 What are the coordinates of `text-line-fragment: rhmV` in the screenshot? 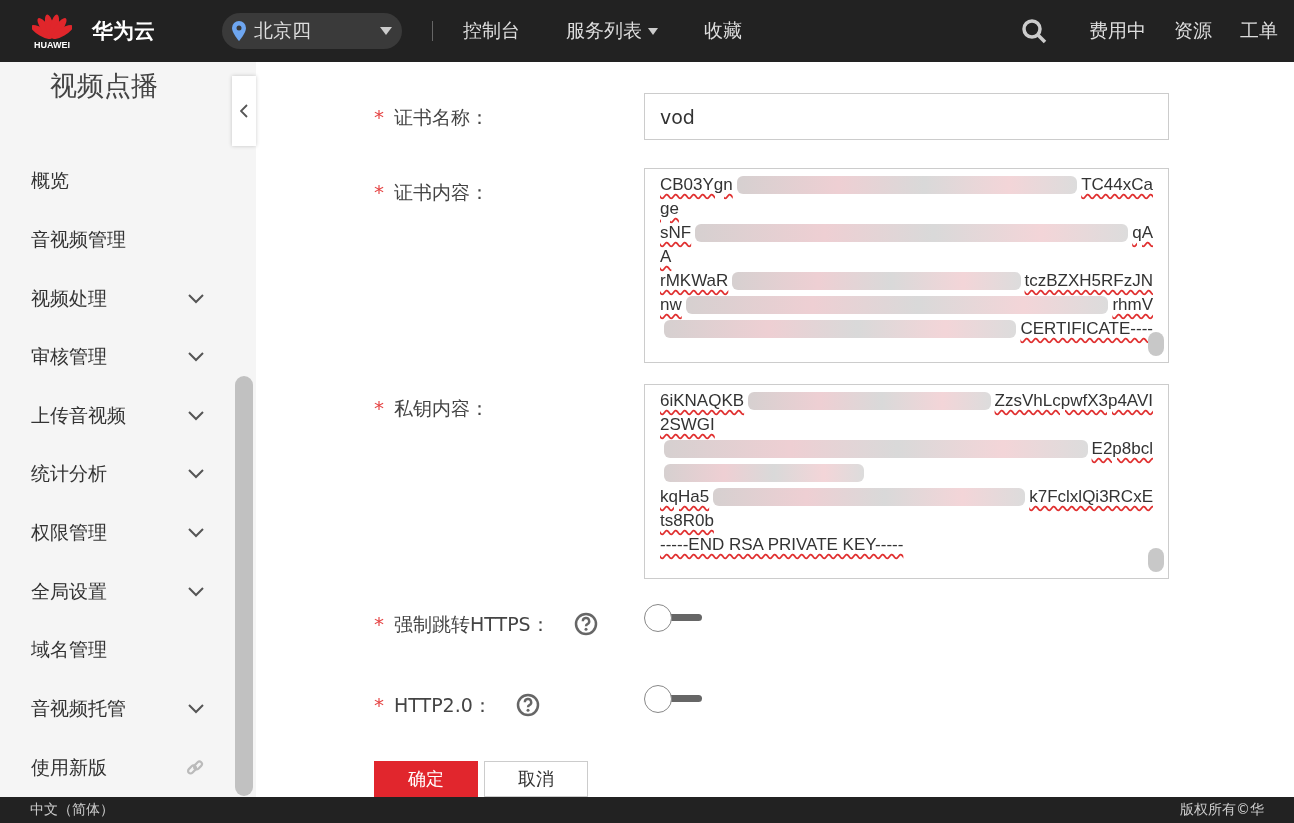 It's located at (1132, 304).